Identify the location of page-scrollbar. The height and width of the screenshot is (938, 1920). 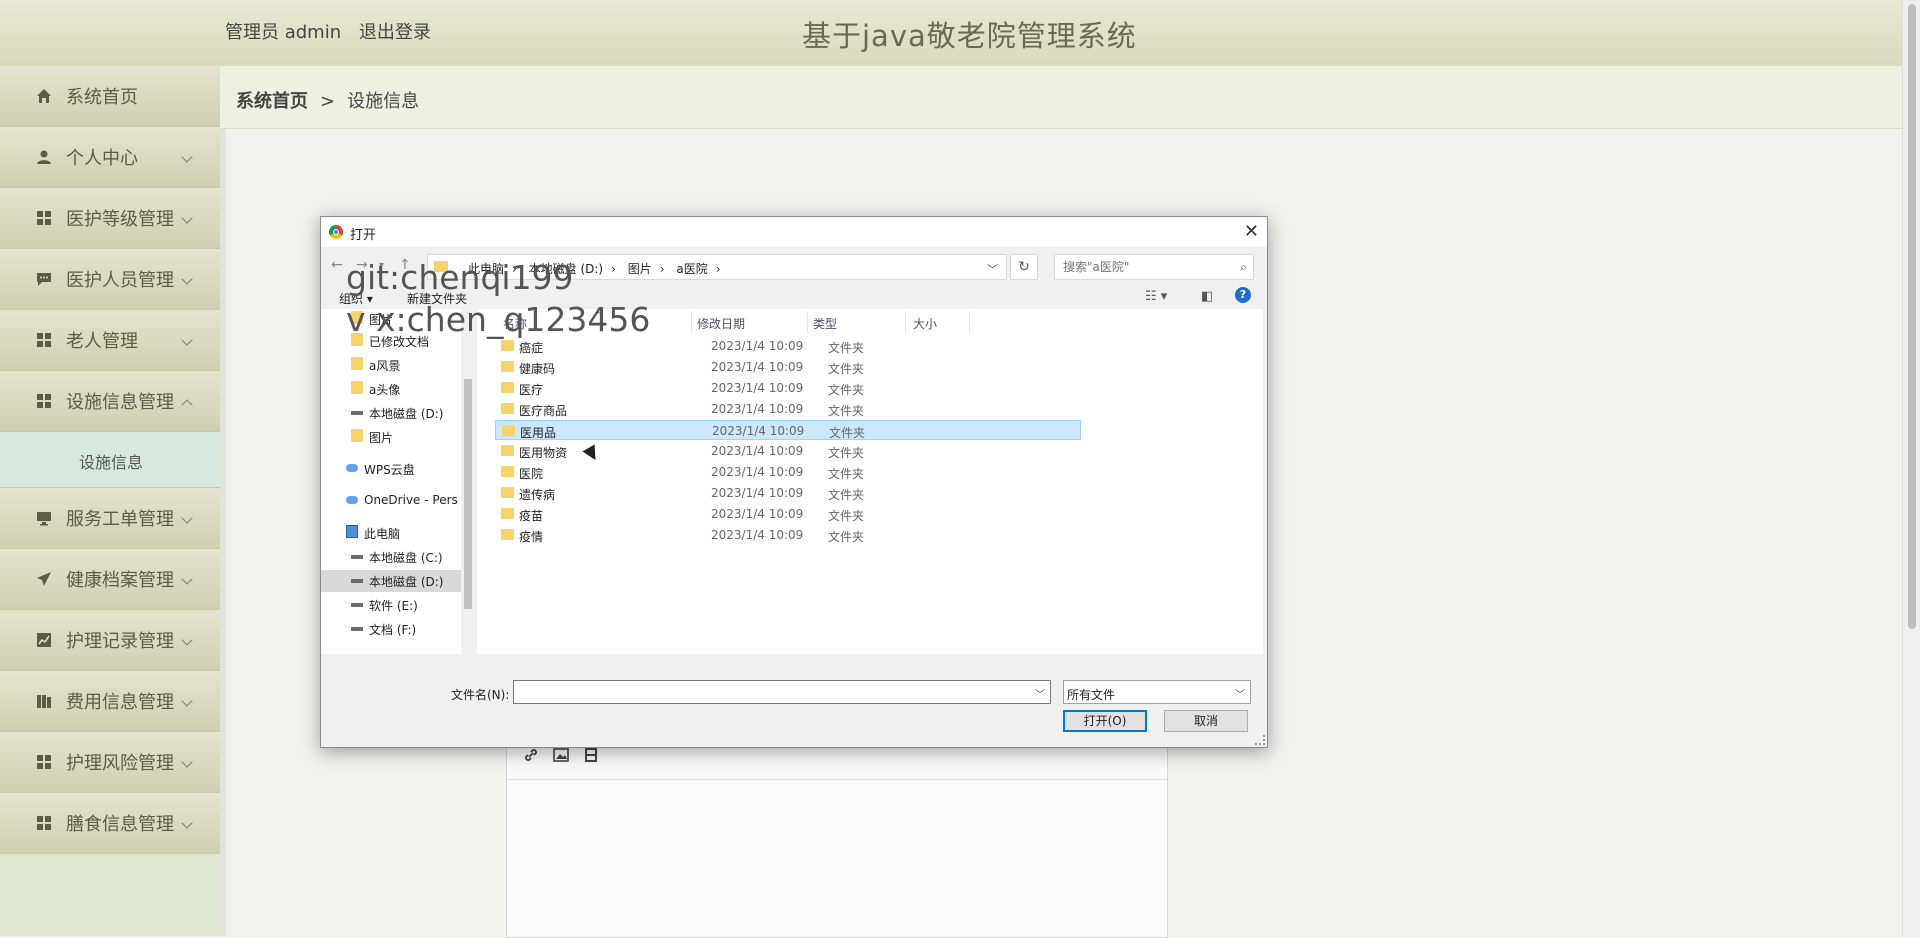
(1911, 468).